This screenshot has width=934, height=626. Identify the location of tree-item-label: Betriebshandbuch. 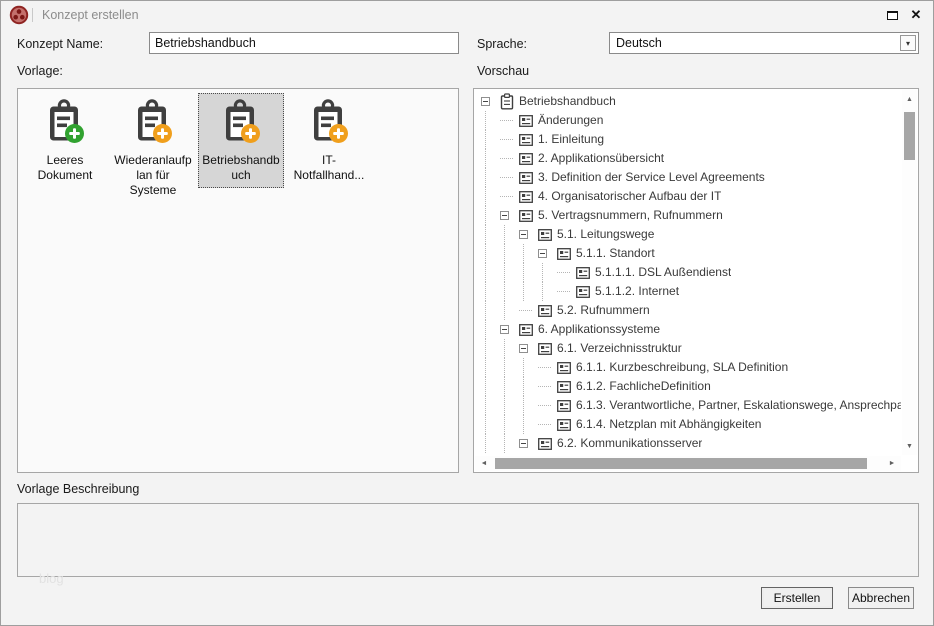
(567, 101).